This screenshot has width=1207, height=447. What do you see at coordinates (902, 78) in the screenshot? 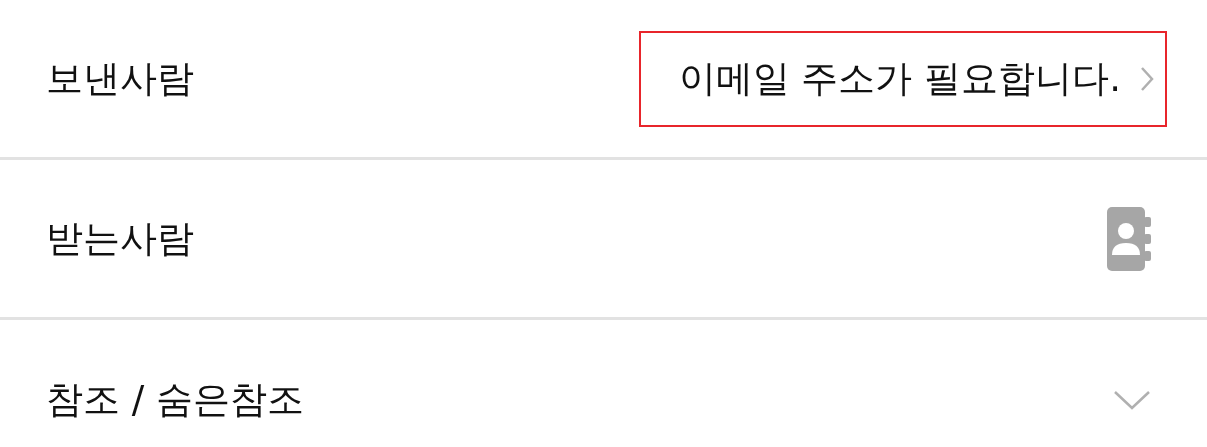
I see `sender-email-field: 이메일 주소가 필요합니다.` at bounding box center [902, 78].